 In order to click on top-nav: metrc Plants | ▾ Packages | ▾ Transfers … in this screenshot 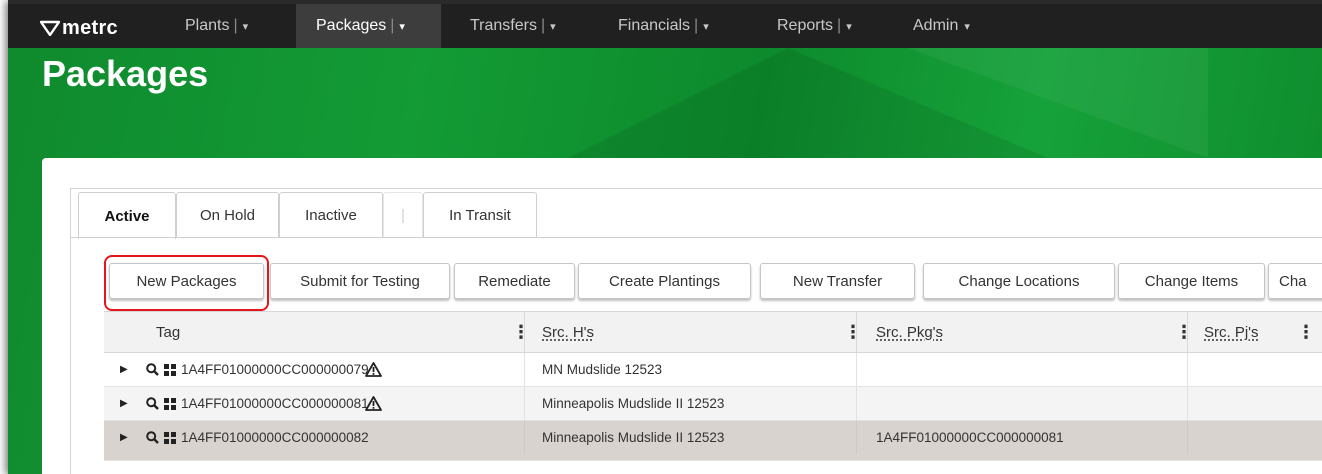, I will do `click(665, 24)`.